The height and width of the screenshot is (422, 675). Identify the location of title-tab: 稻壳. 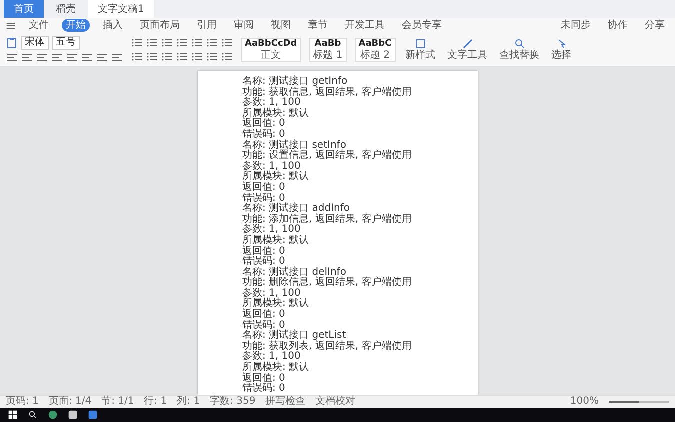
(66, 9).